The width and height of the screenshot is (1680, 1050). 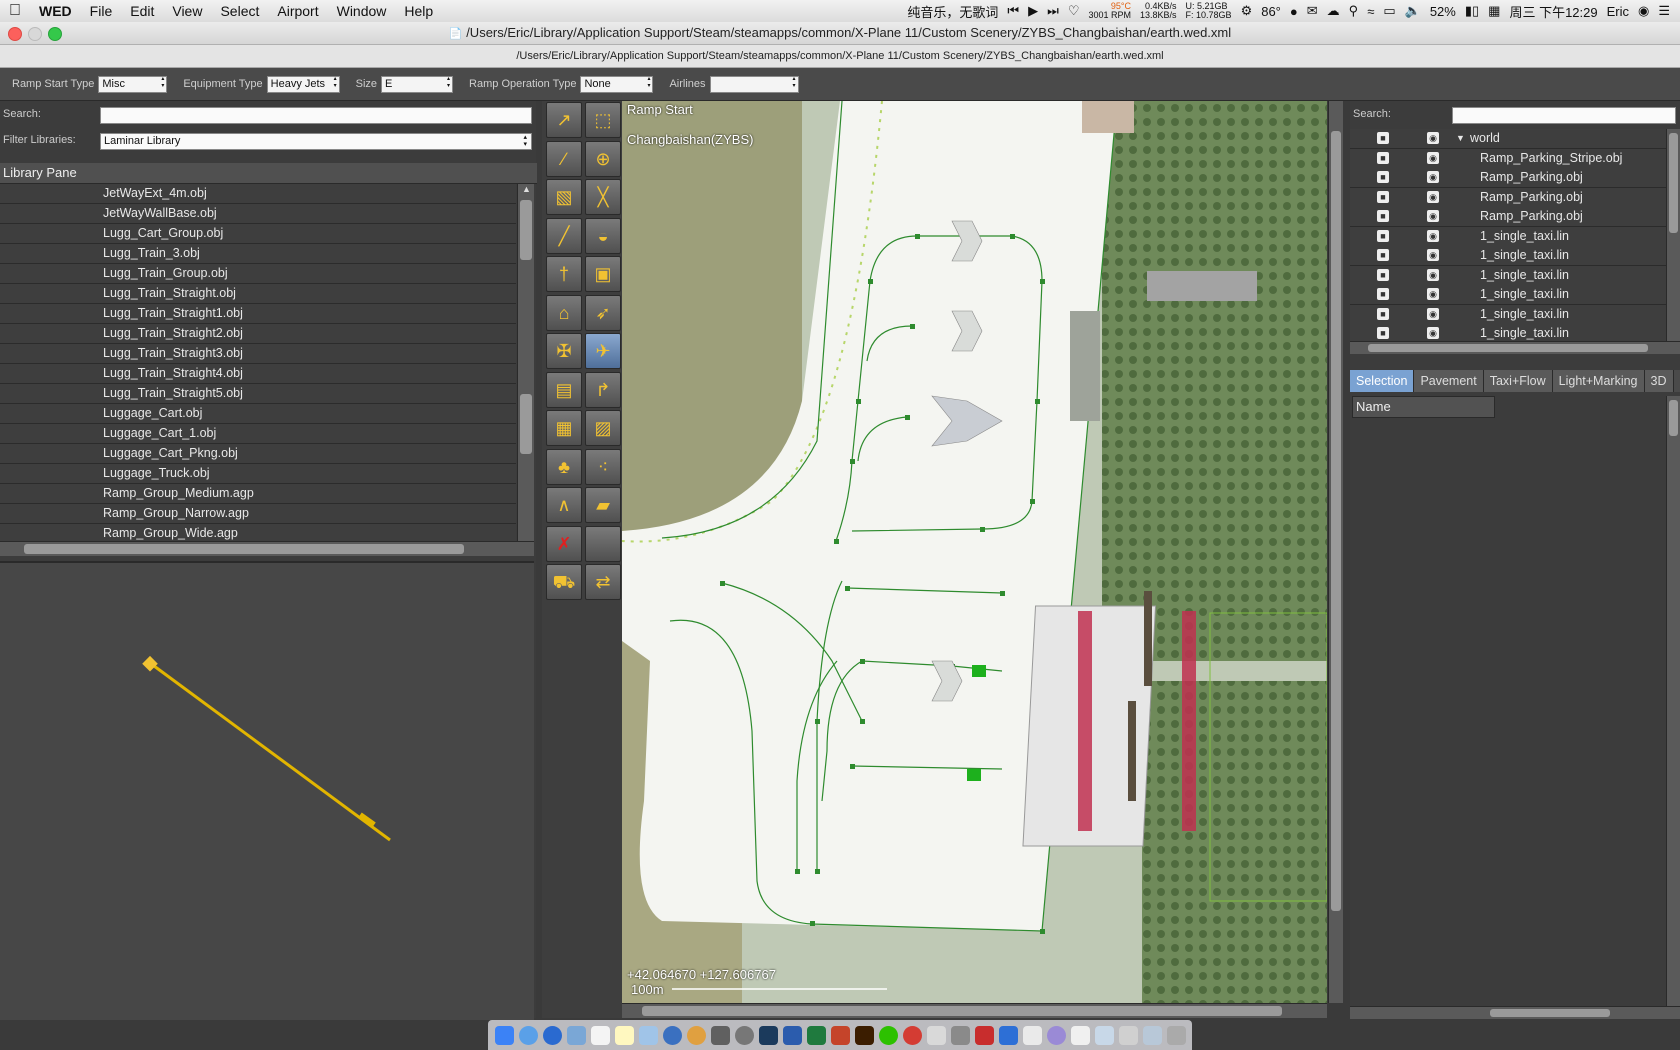 What do you see at coordinates (258, 474) in the screenshot?
I see `library-item: Luggage_Truck.obj` at bounding box center [258, 474].